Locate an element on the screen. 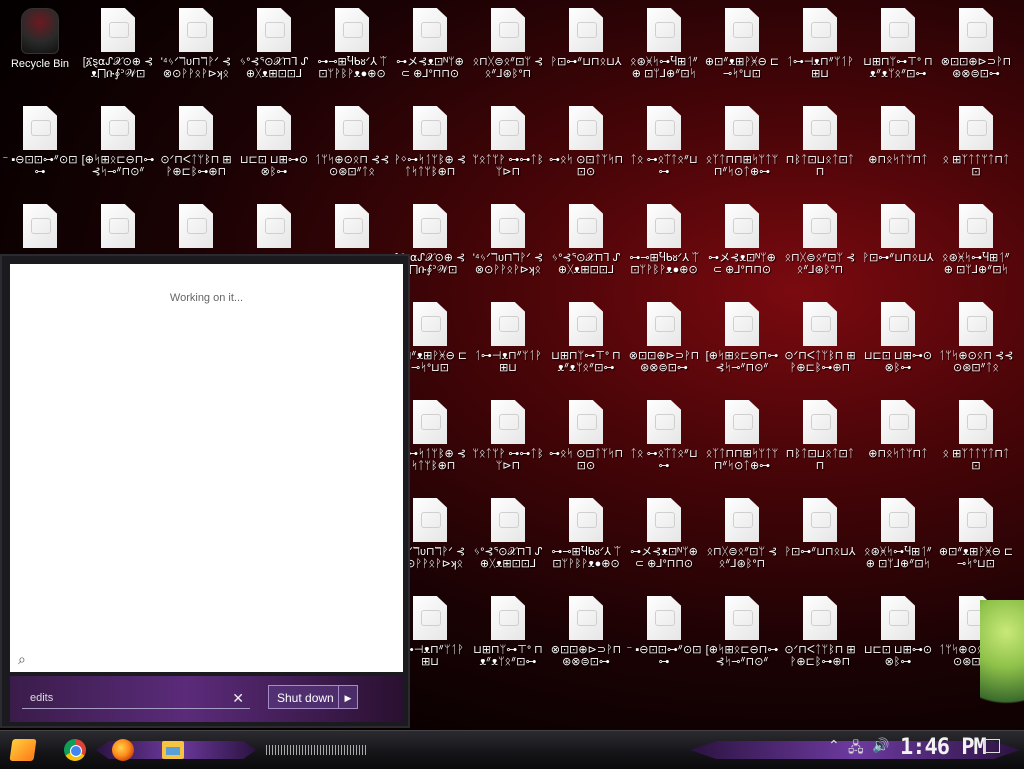 Image resolution: width=1024 pixels, height=769 pixels. taskbar-clock: 1:46 PM is located at coordinates (943, 747).